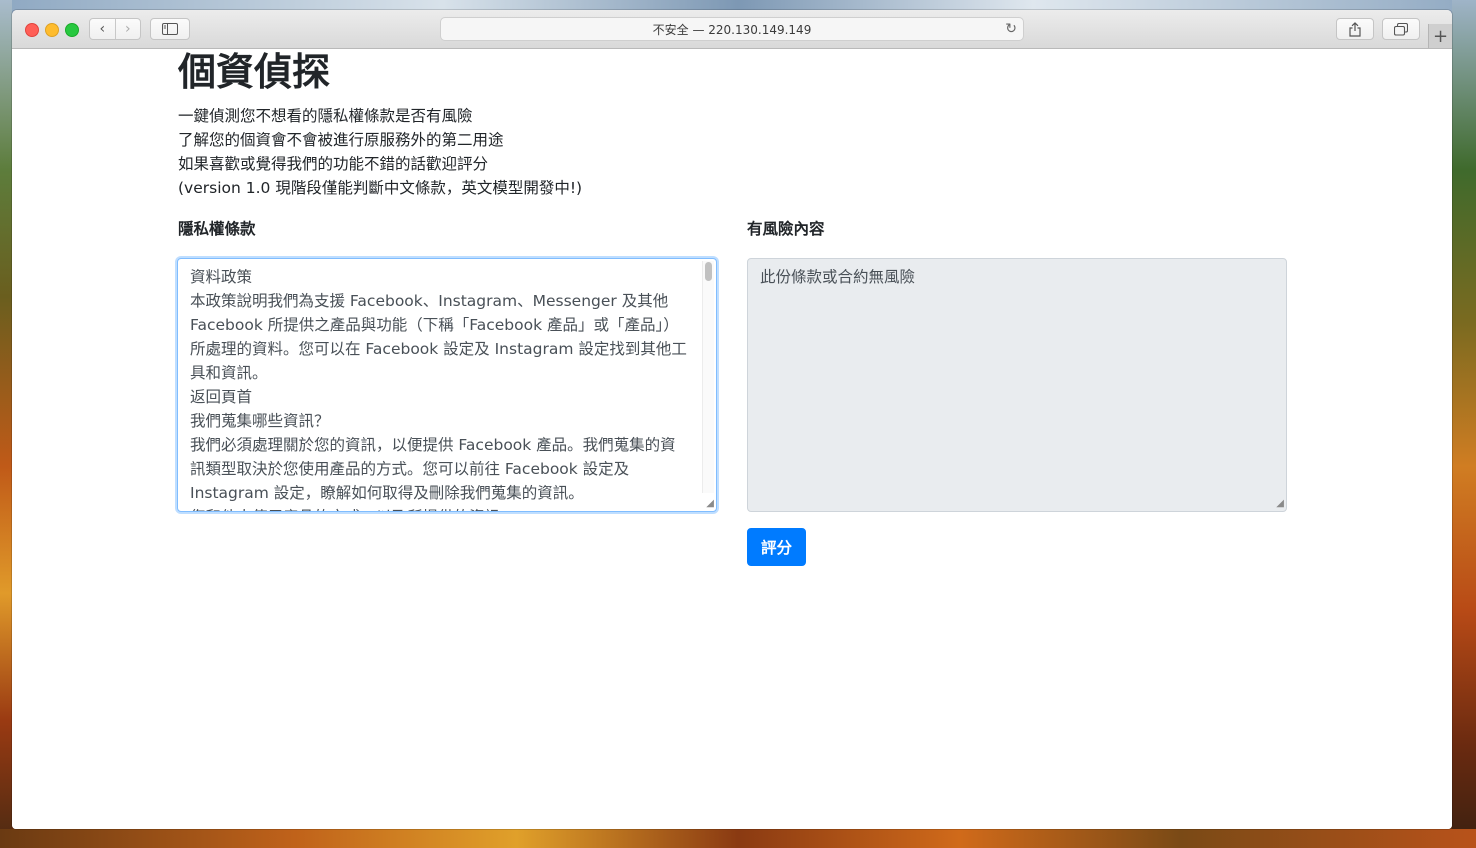  I want to click on share-button, so click(1355, 29).